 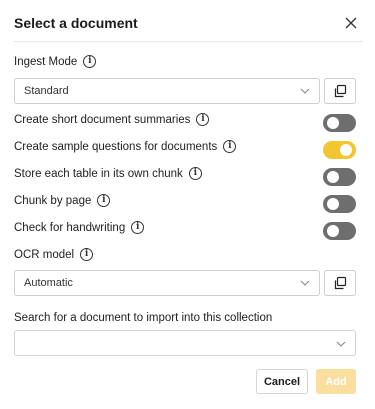 What do you see at coordinates (98, 173) in the screenshot?
I see `option-label-table-chunk-text: Store each table in its own chunk` at bounding box center [98, 173].